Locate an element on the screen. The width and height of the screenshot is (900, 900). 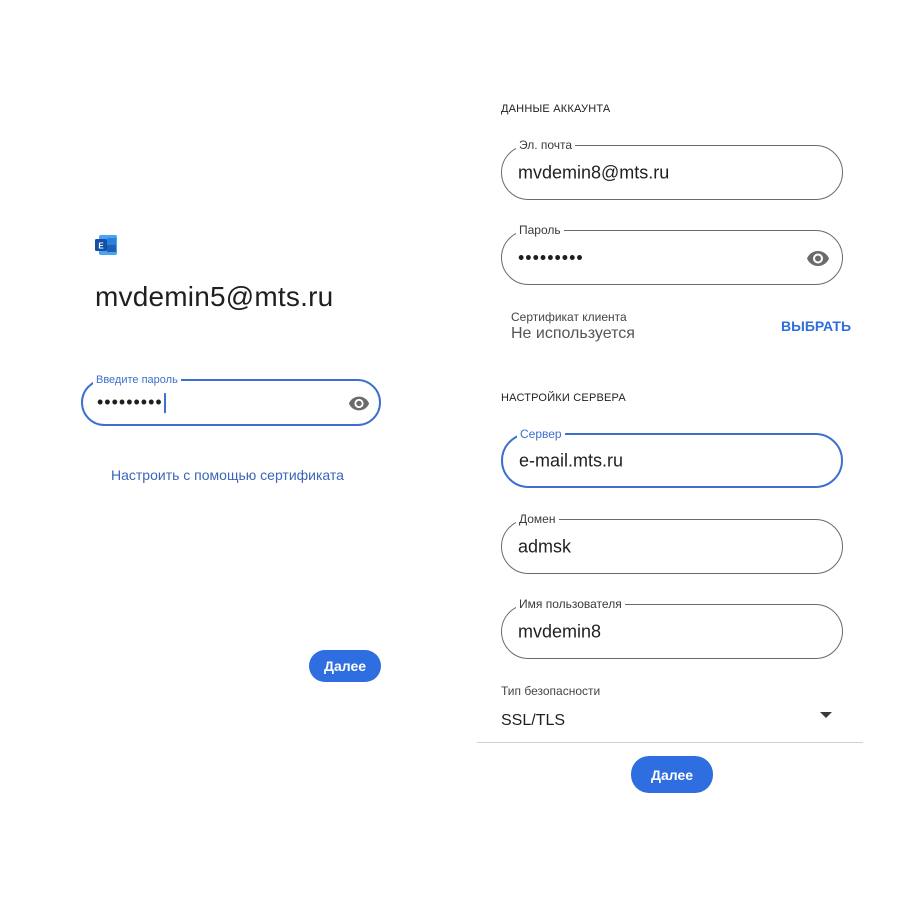
account-email-title: mvdemin5@mts.ru is located at coordinates (214, 296).